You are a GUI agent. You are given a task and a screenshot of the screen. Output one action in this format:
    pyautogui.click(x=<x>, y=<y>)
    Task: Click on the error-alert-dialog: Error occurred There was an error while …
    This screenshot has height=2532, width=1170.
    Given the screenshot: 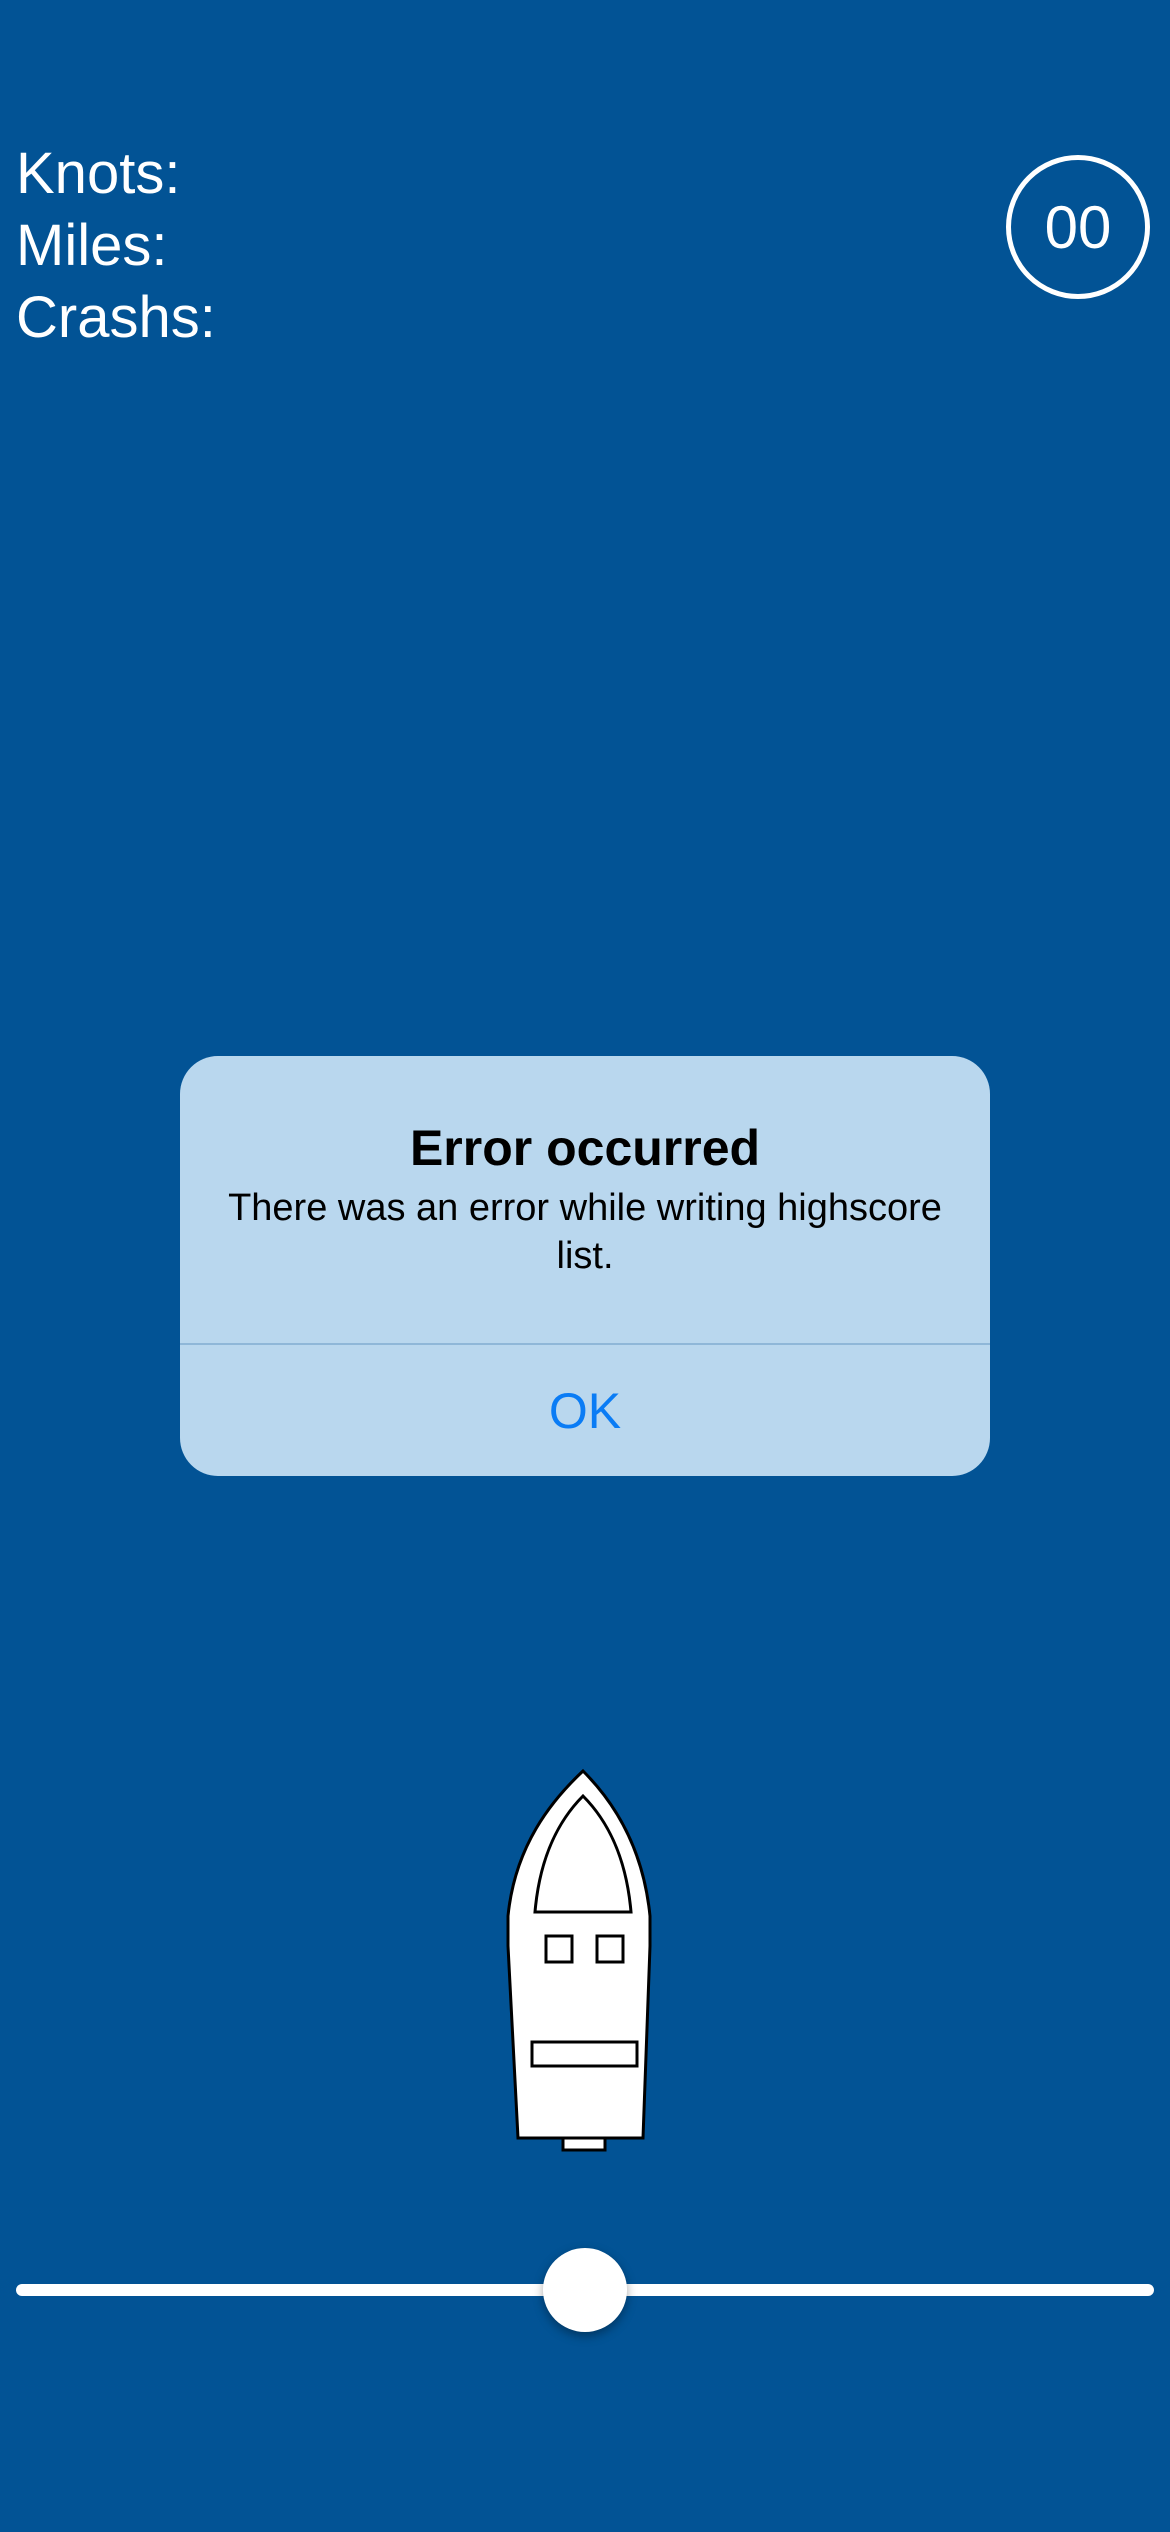 What is the action you would take?
    pyautogui.click(x=585, y=1266)
    